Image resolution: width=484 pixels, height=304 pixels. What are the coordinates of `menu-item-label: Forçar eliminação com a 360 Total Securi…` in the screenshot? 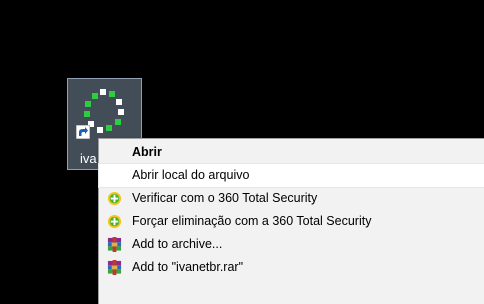 It's located at (252, 221).